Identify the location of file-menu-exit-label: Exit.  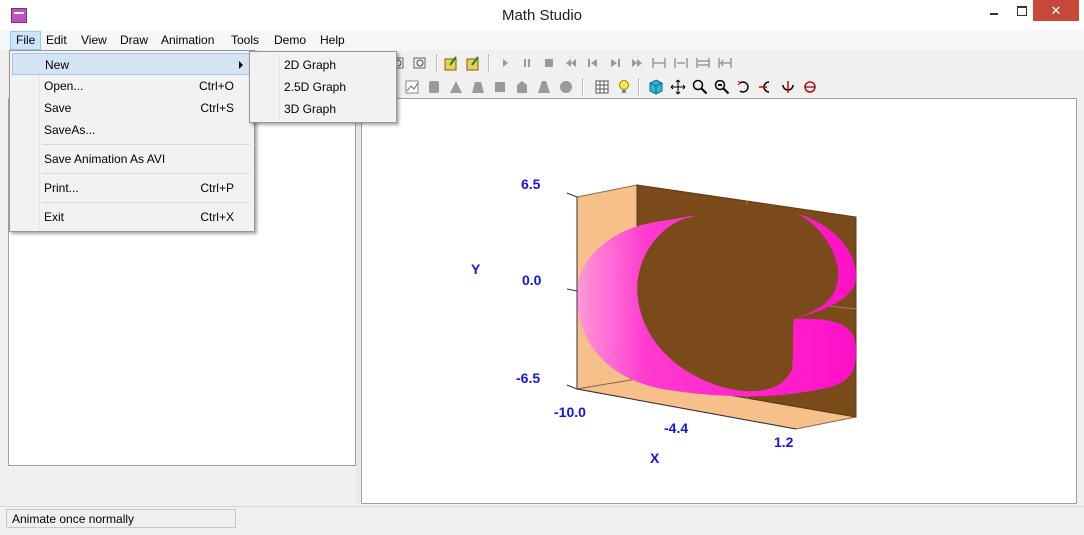
(54, 217).